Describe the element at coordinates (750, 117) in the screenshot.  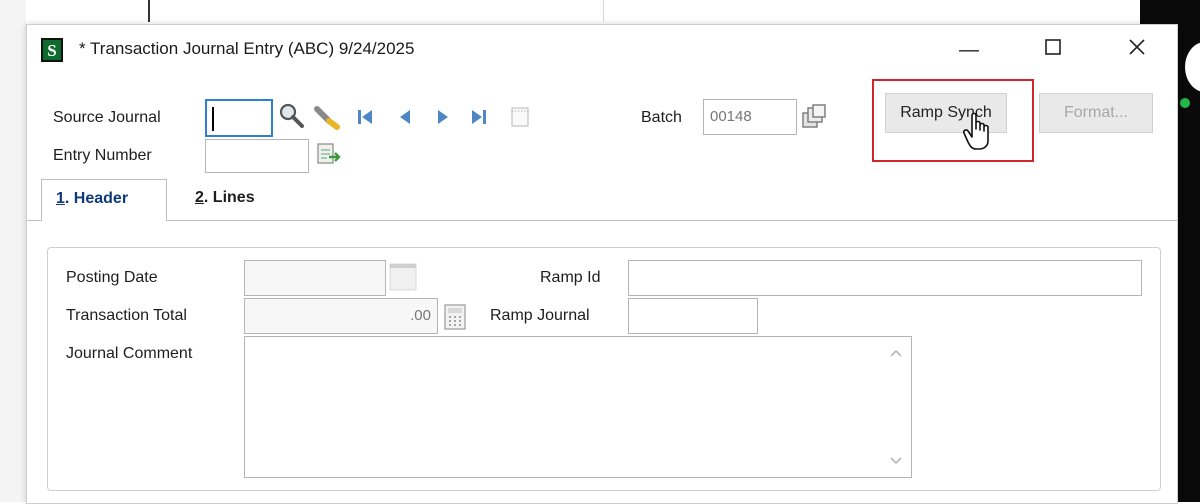
I see `batch-input: 00148` at that location.